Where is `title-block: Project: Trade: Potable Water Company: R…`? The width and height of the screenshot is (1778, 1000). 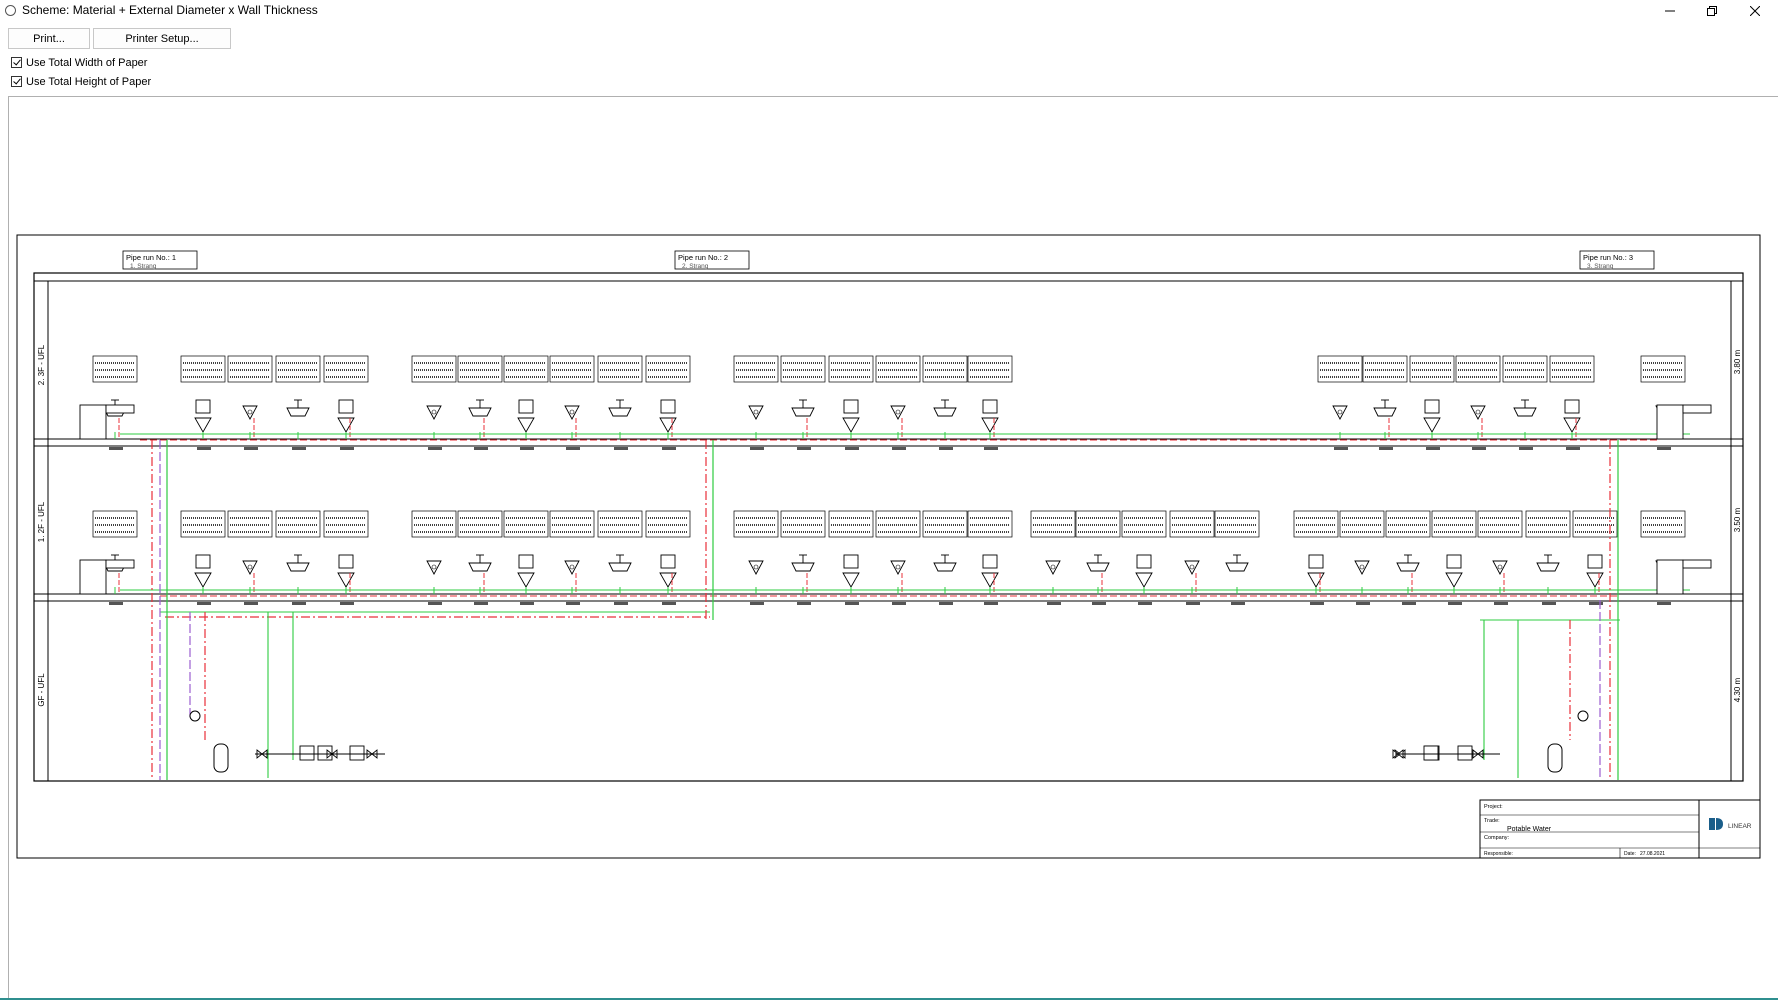 title-block: Project: Trade: Potable Water Company: R… is located at coordinates (1620, 829).